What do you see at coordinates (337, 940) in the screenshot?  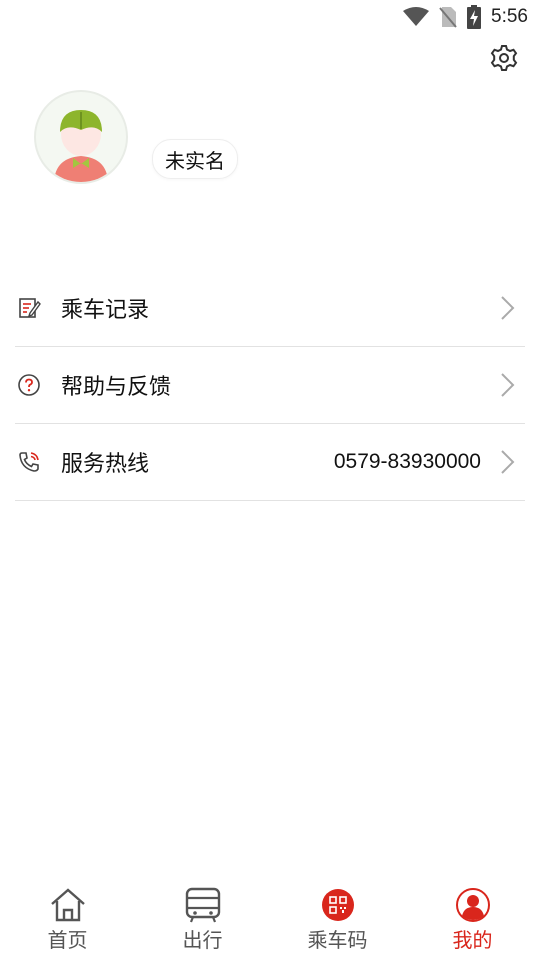 I see `tab-label: 乘车码` at bounding box center [337, 940].